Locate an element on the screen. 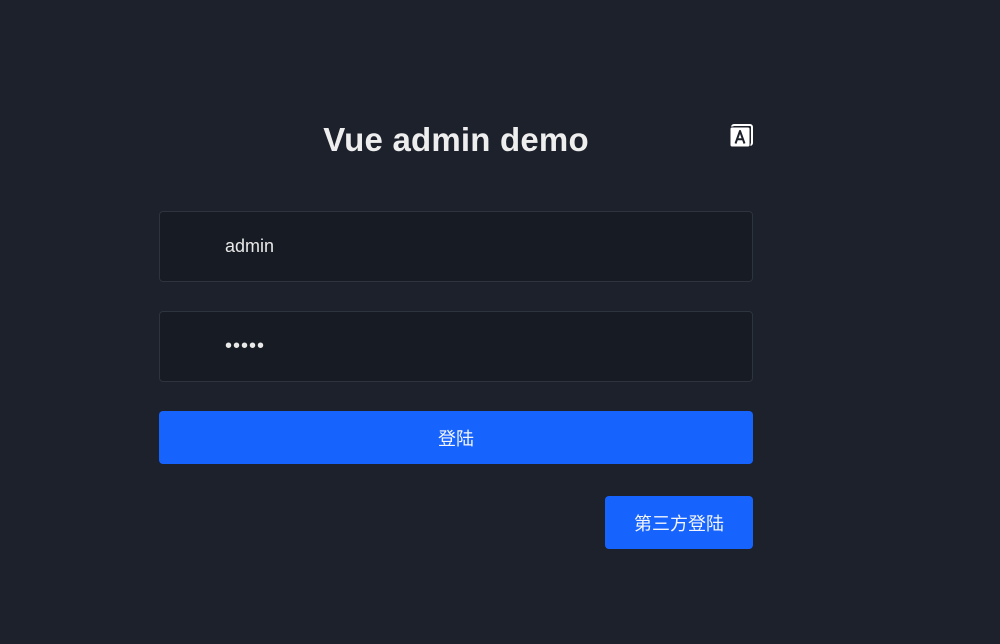 This screenshot has width=1000, height=644. login-header: Vue admin demo is located at coordinates (456, 140).